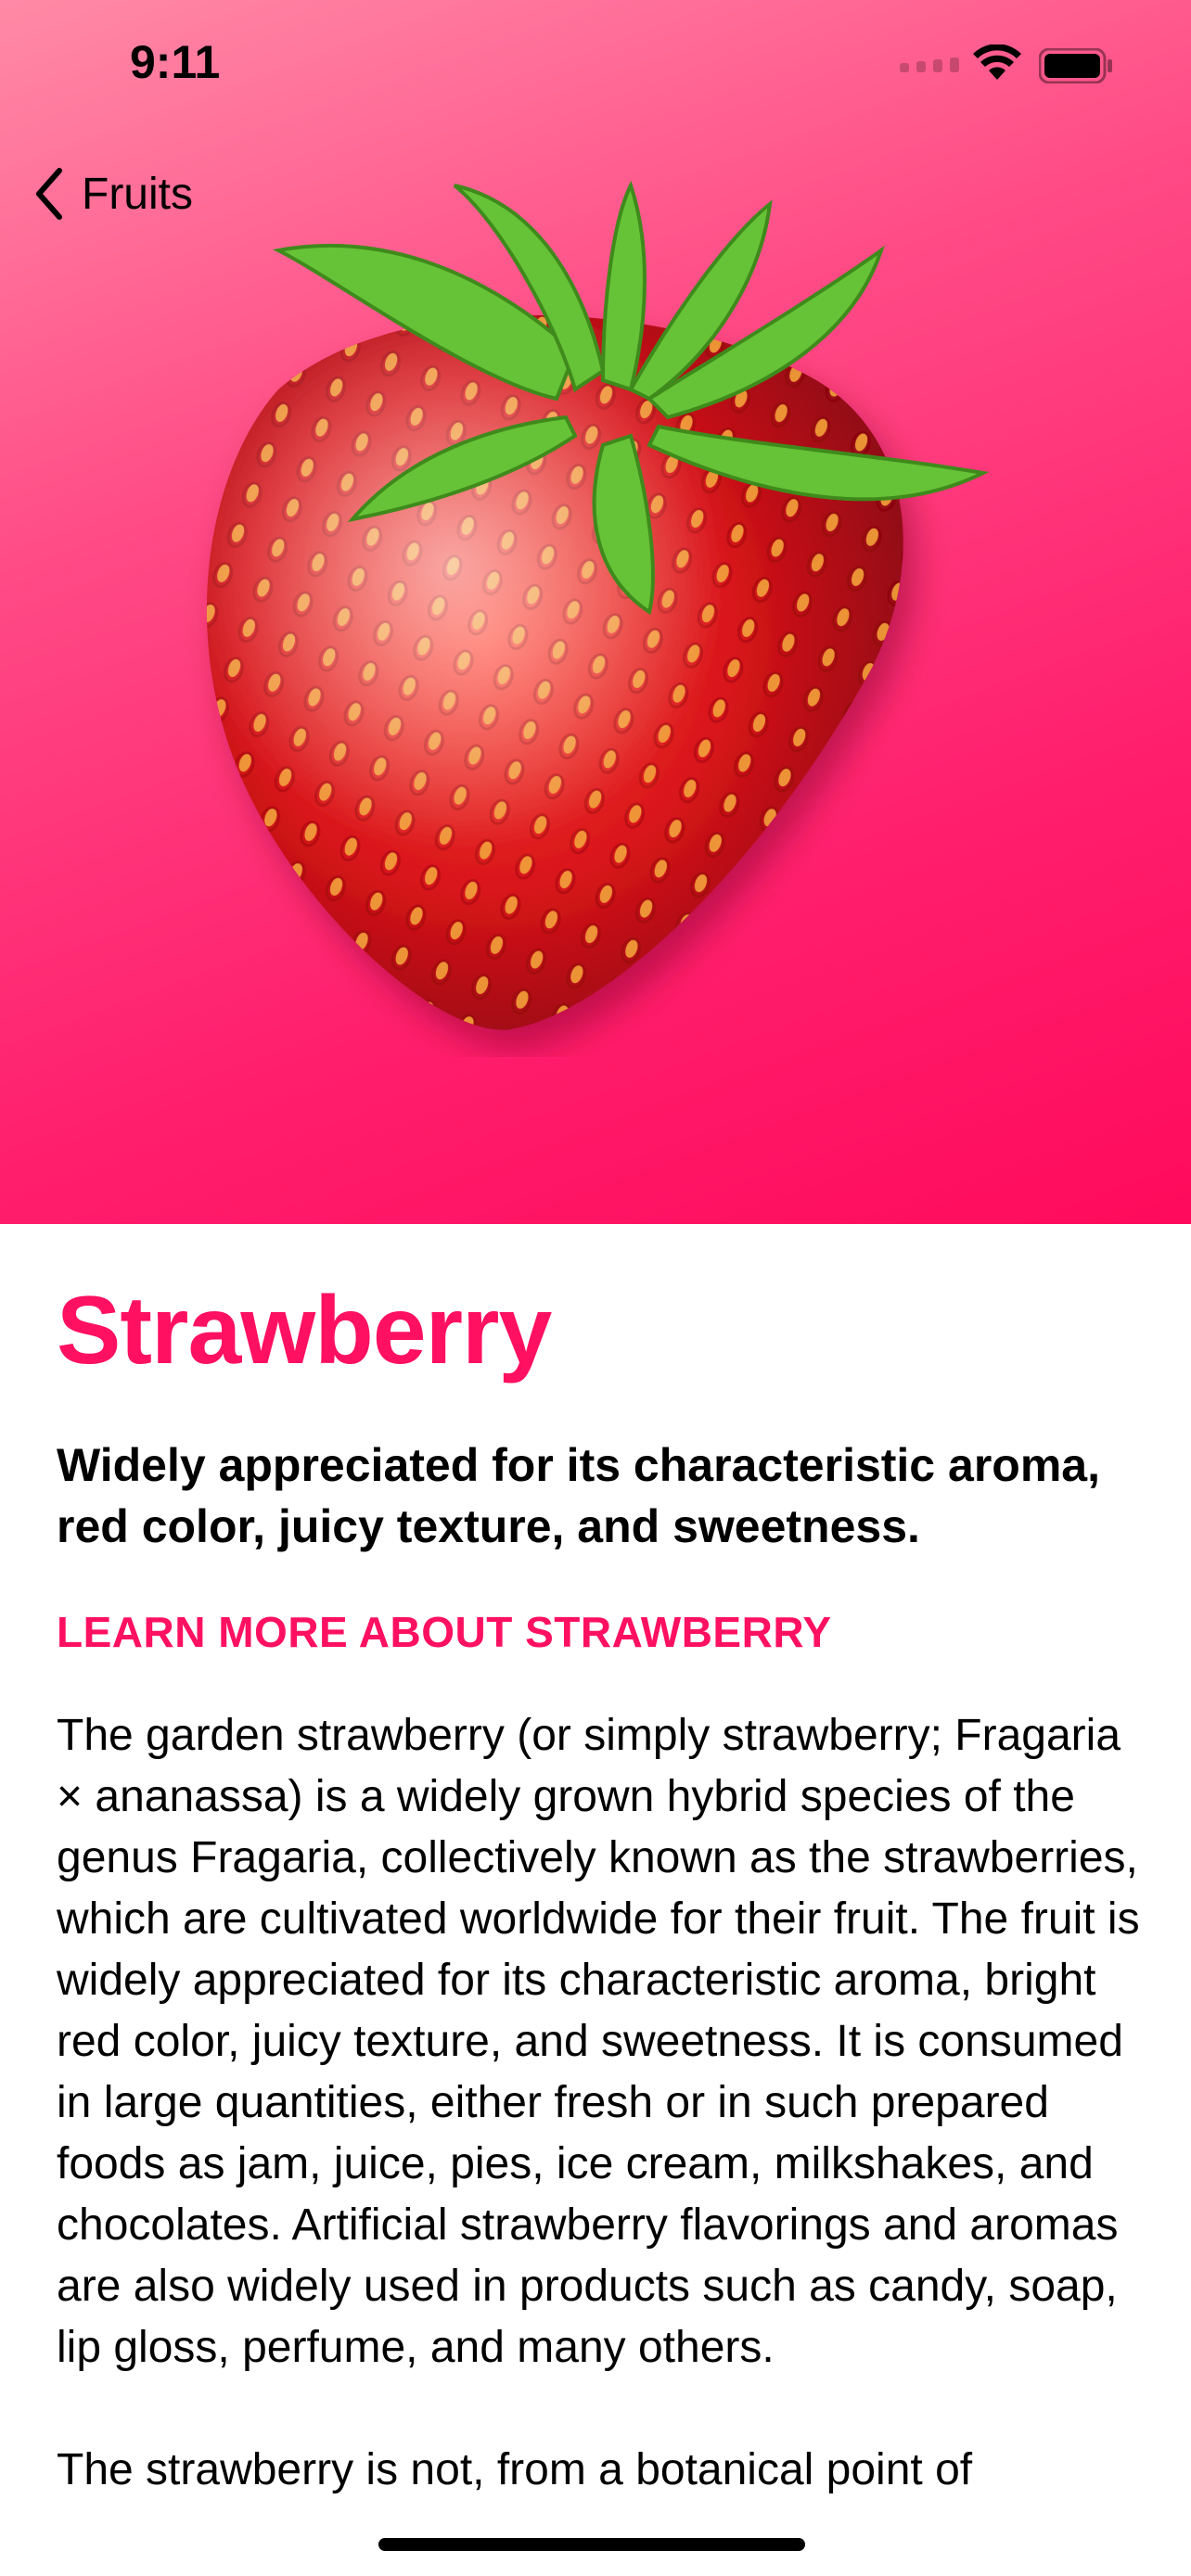  Describe the element at coordinates (1075, 66) in the screenshot. I see `battery-icon` at that location.